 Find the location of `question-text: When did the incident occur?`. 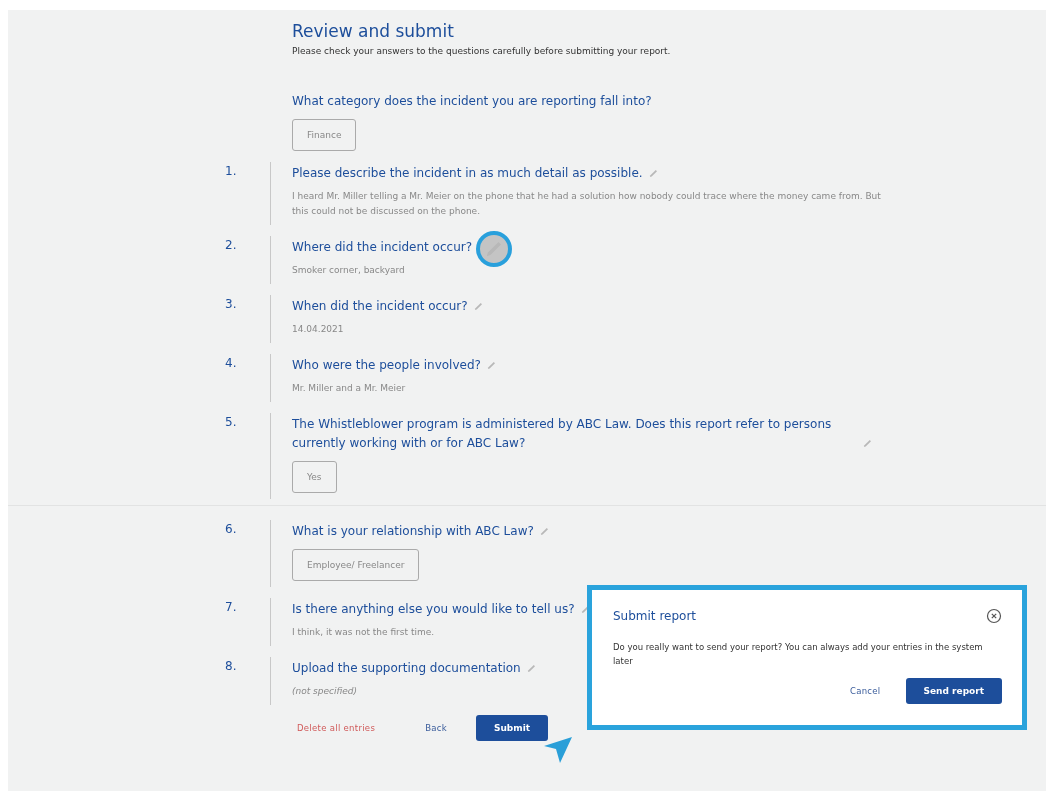

question-text: When did the incident occur? is located at coordinates (380, 306).